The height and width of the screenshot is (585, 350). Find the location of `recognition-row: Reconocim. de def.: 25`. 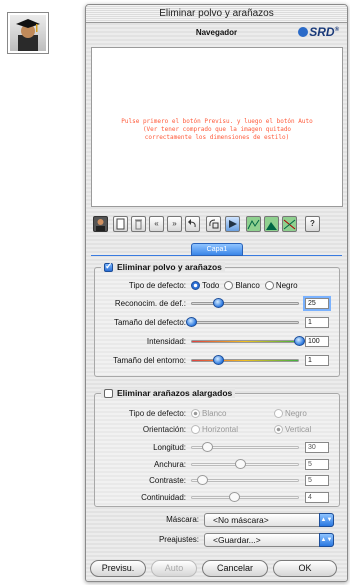

recognition-row: Reconocim. de def.: 25 is located at coordinates (217, 303).